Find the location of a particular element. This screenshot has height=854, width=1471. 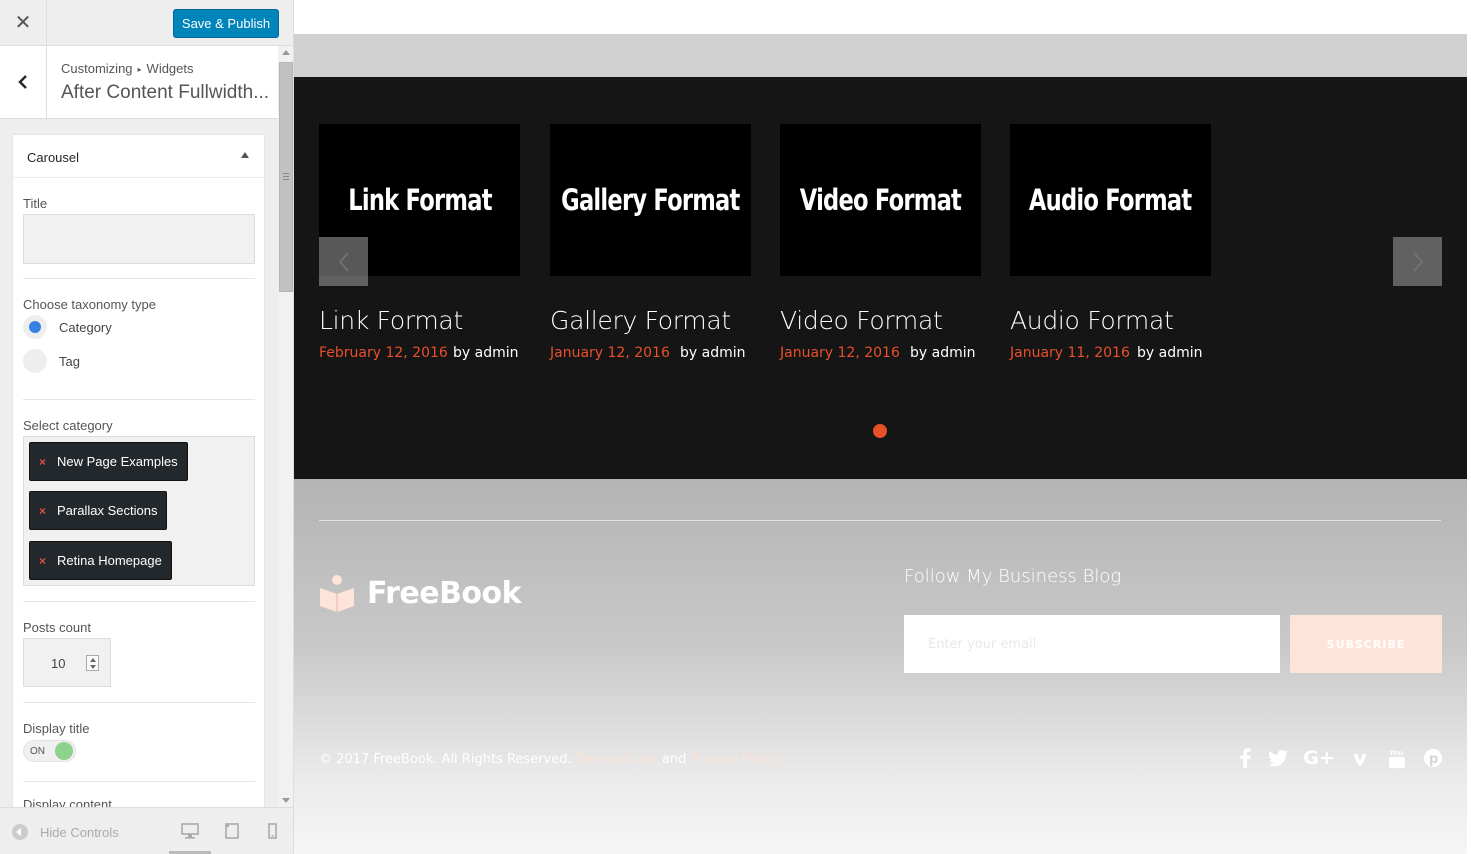

thumbnail-text: Gallery Format is located at coordinates (650, 200).